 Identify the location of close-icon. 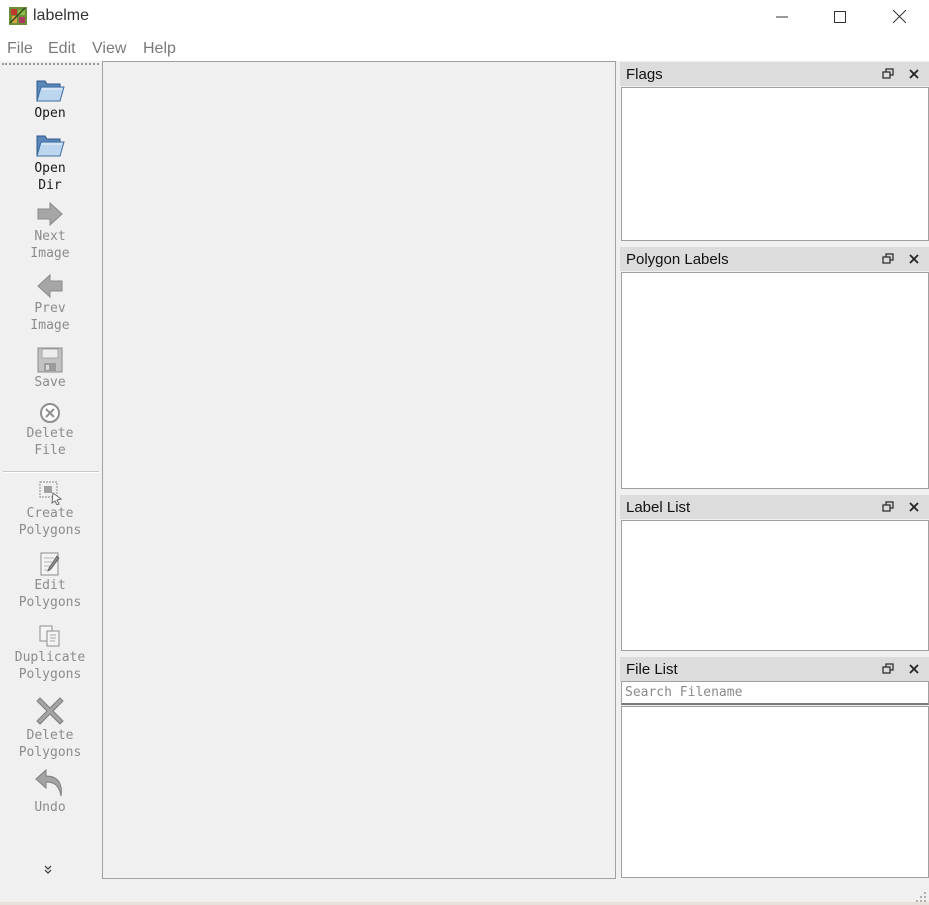
(899, 16).